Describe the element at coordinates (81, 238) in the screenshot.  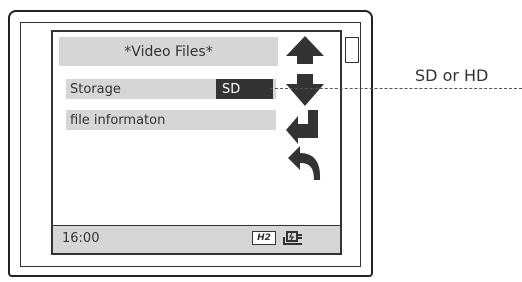
I see `clock-time: 16:00` at that location.